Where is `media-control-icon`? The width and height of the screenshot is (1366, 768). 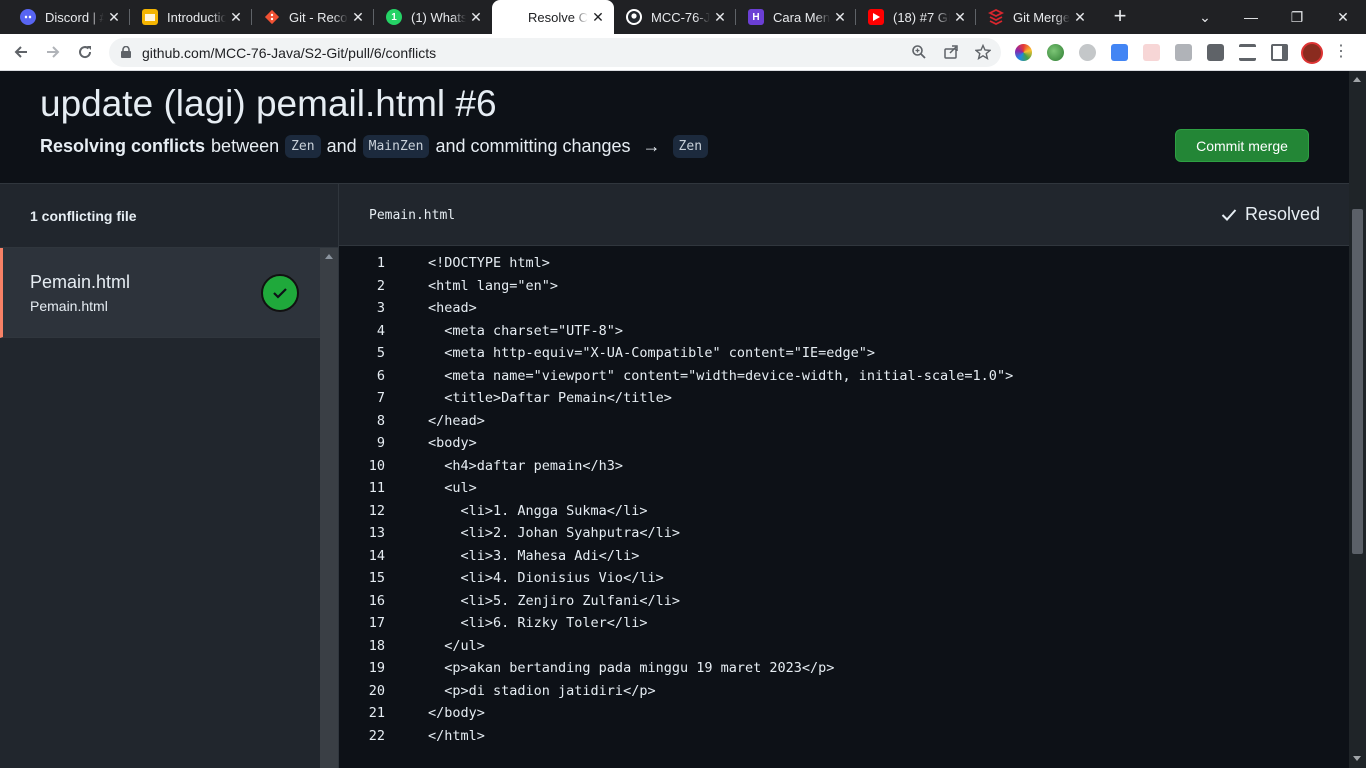 media-control-icon is located at coordinates (1247, 52).